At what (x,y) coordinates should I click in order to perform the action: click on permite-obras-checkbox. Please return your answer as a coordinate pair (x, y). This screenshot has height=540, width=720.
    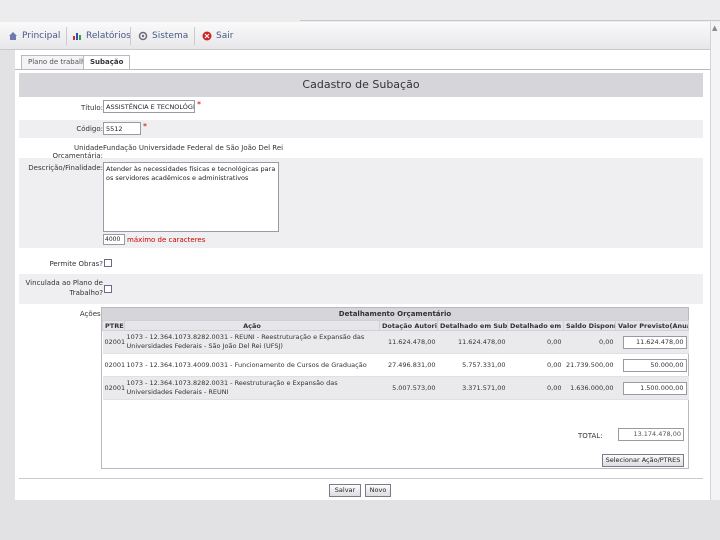
    Looking at the image, I should click on (108, 263).